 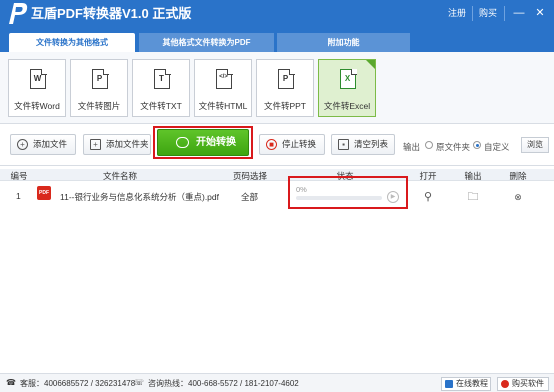 What do you see at coordinates (223, 383) in the screenshot?
I see `hotline-contact: 咨询热线：400-668-5572 / 181-2107-4602` at bounding box center [223, 383].